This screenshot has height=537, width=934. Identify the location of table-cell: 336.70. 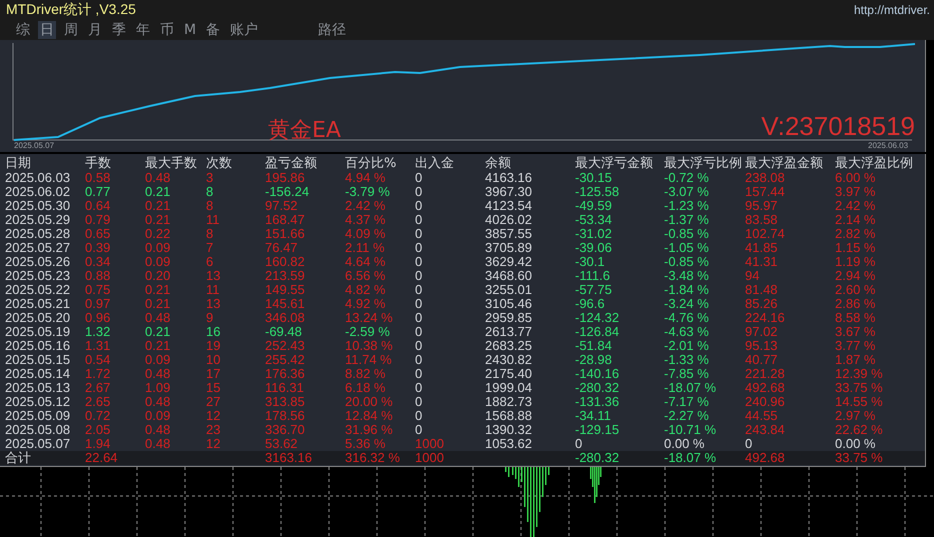
(285, 430).